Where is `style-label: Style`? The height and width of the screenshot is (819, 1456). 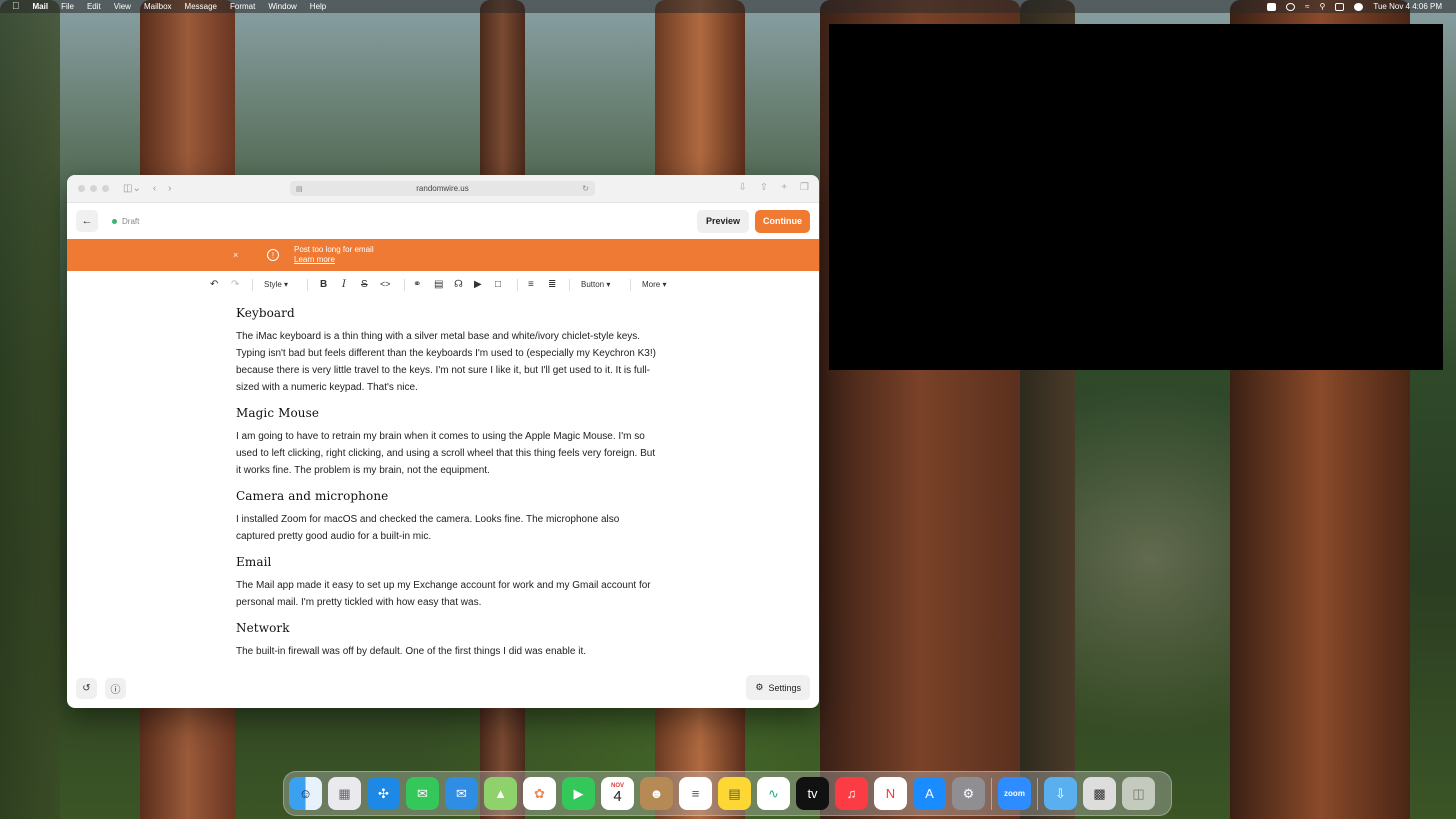 style-label: Style is located at coordinates (273, 284).